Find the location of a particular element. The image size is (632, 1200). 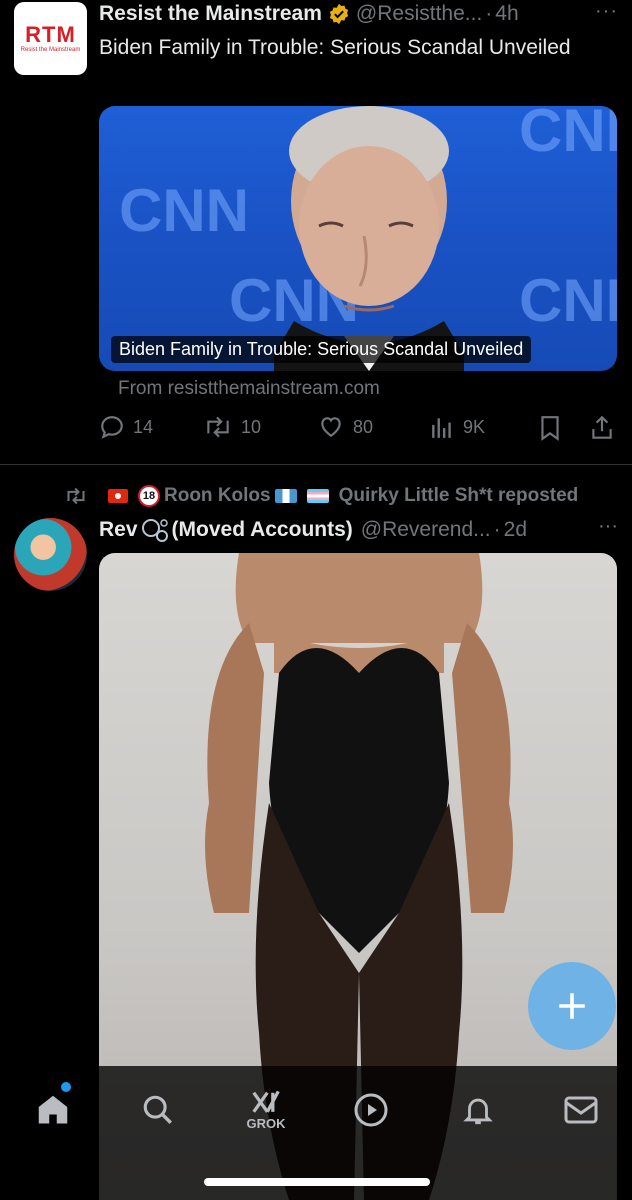

transgender-flag-icon is located at coordinates (317, 496).